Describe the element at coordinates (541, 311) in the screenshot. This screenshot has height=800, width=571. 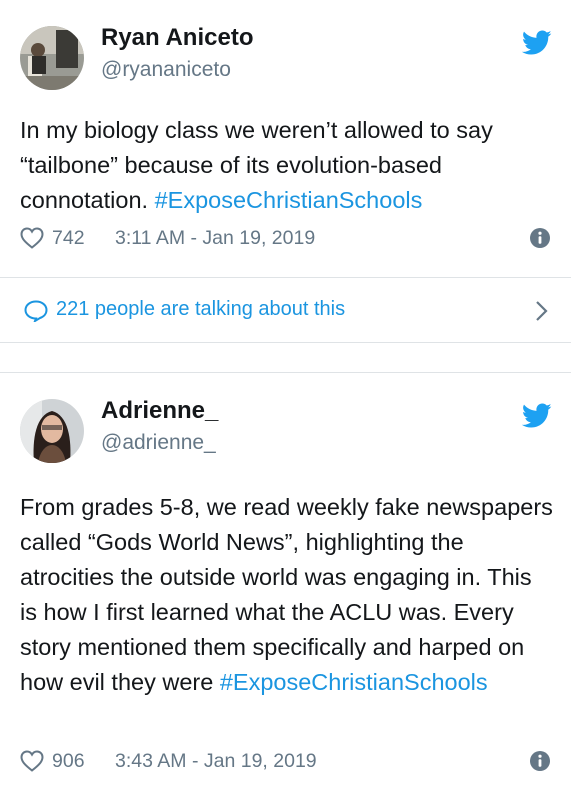
I see `chevron-right-icon` at that location.